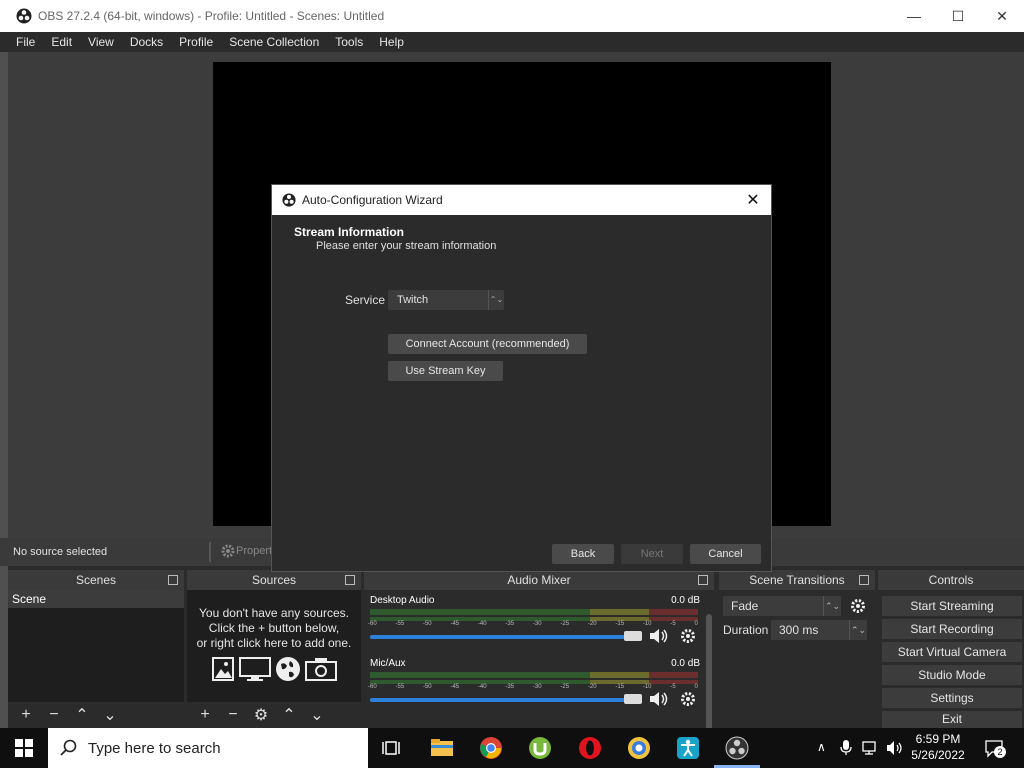  What do you see at coordinates (349, 42) in the screenshot?
I see `menu-tools: Tools` at bounding box center [349, 42].